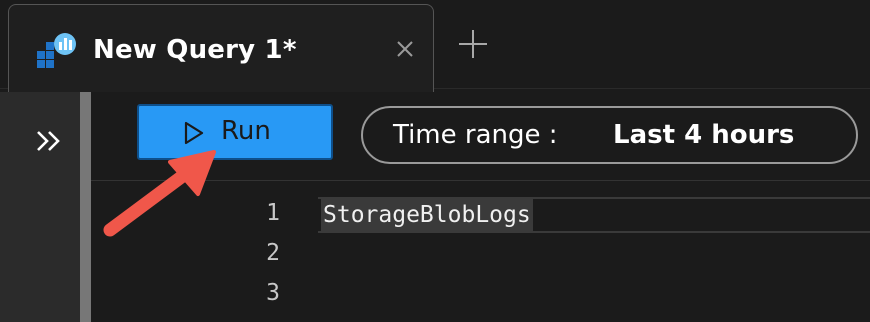  I want to click on time-range-value: Last 4 hours, so click(704, 135).